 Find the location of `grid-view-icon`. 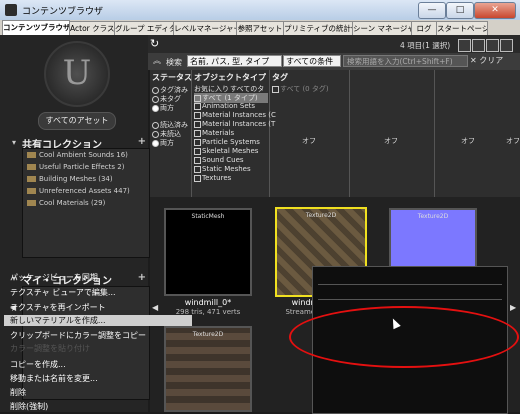

grid-view-icon is located at coordinates (478, 45).